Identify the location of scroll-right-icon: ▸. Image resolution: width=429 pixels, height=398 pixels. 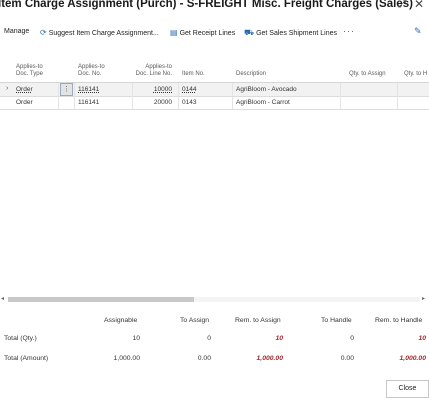
(423, 298).